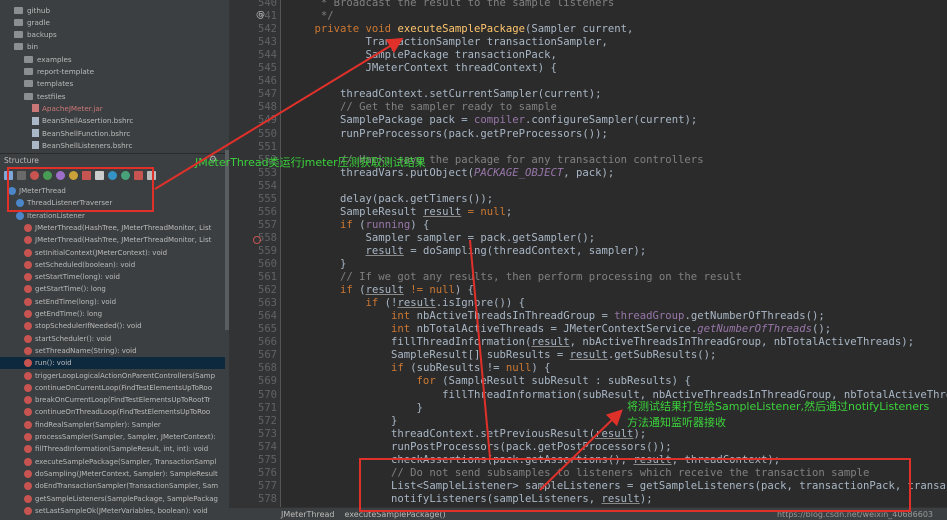 This screenshot has height=520, width=947. Describe the element at coordinates (311, 16) in the screenshot. I see `code-line: */` at that location.